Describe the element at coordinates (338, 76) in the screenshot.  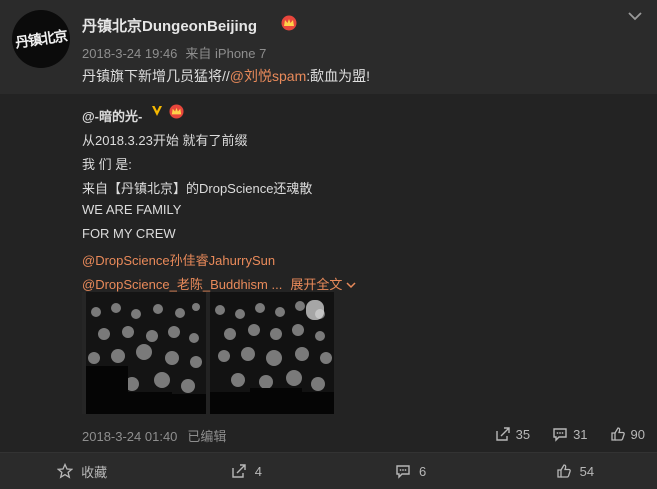
I see `post-text-after: :歃血为盟!` at that location.